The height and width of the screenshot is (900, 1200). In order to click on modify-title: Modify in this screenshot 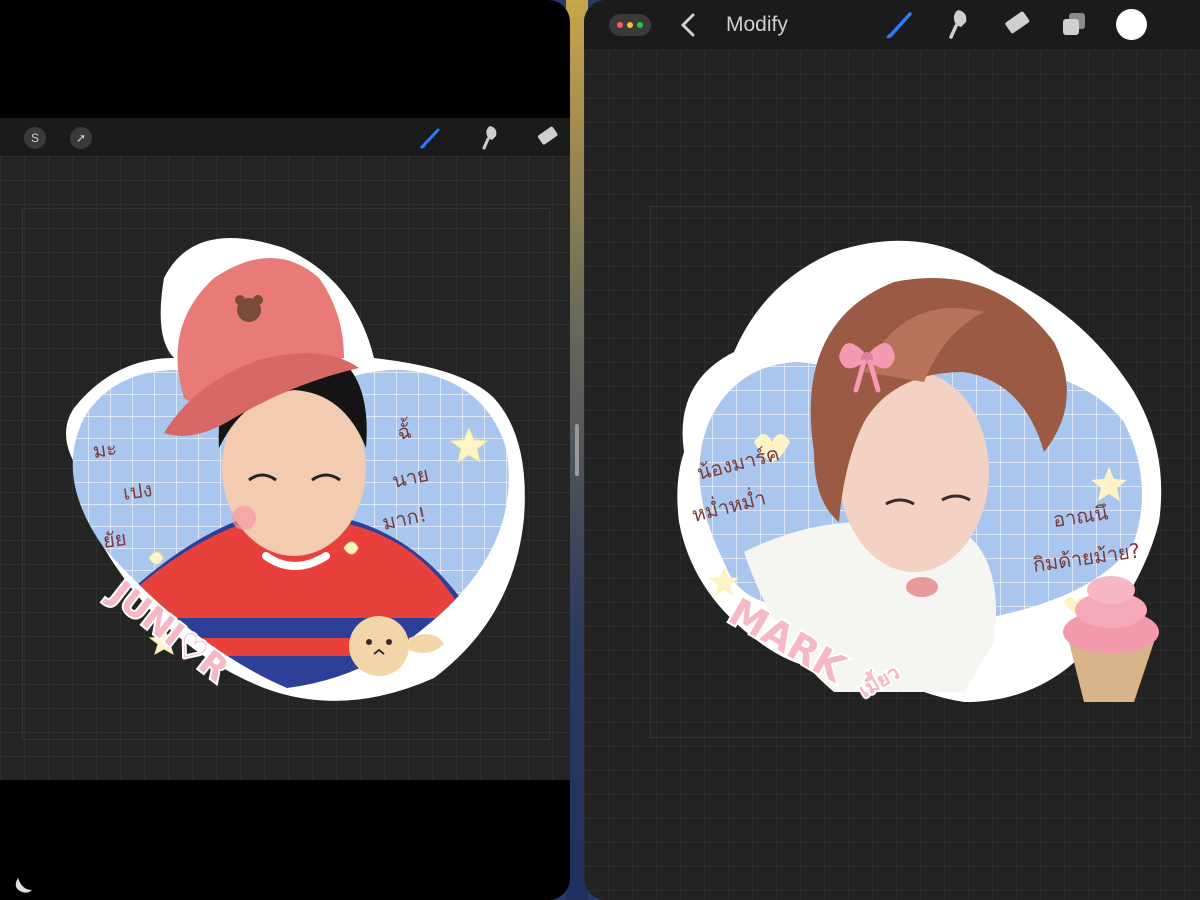, I will do `click(757, 25)`.